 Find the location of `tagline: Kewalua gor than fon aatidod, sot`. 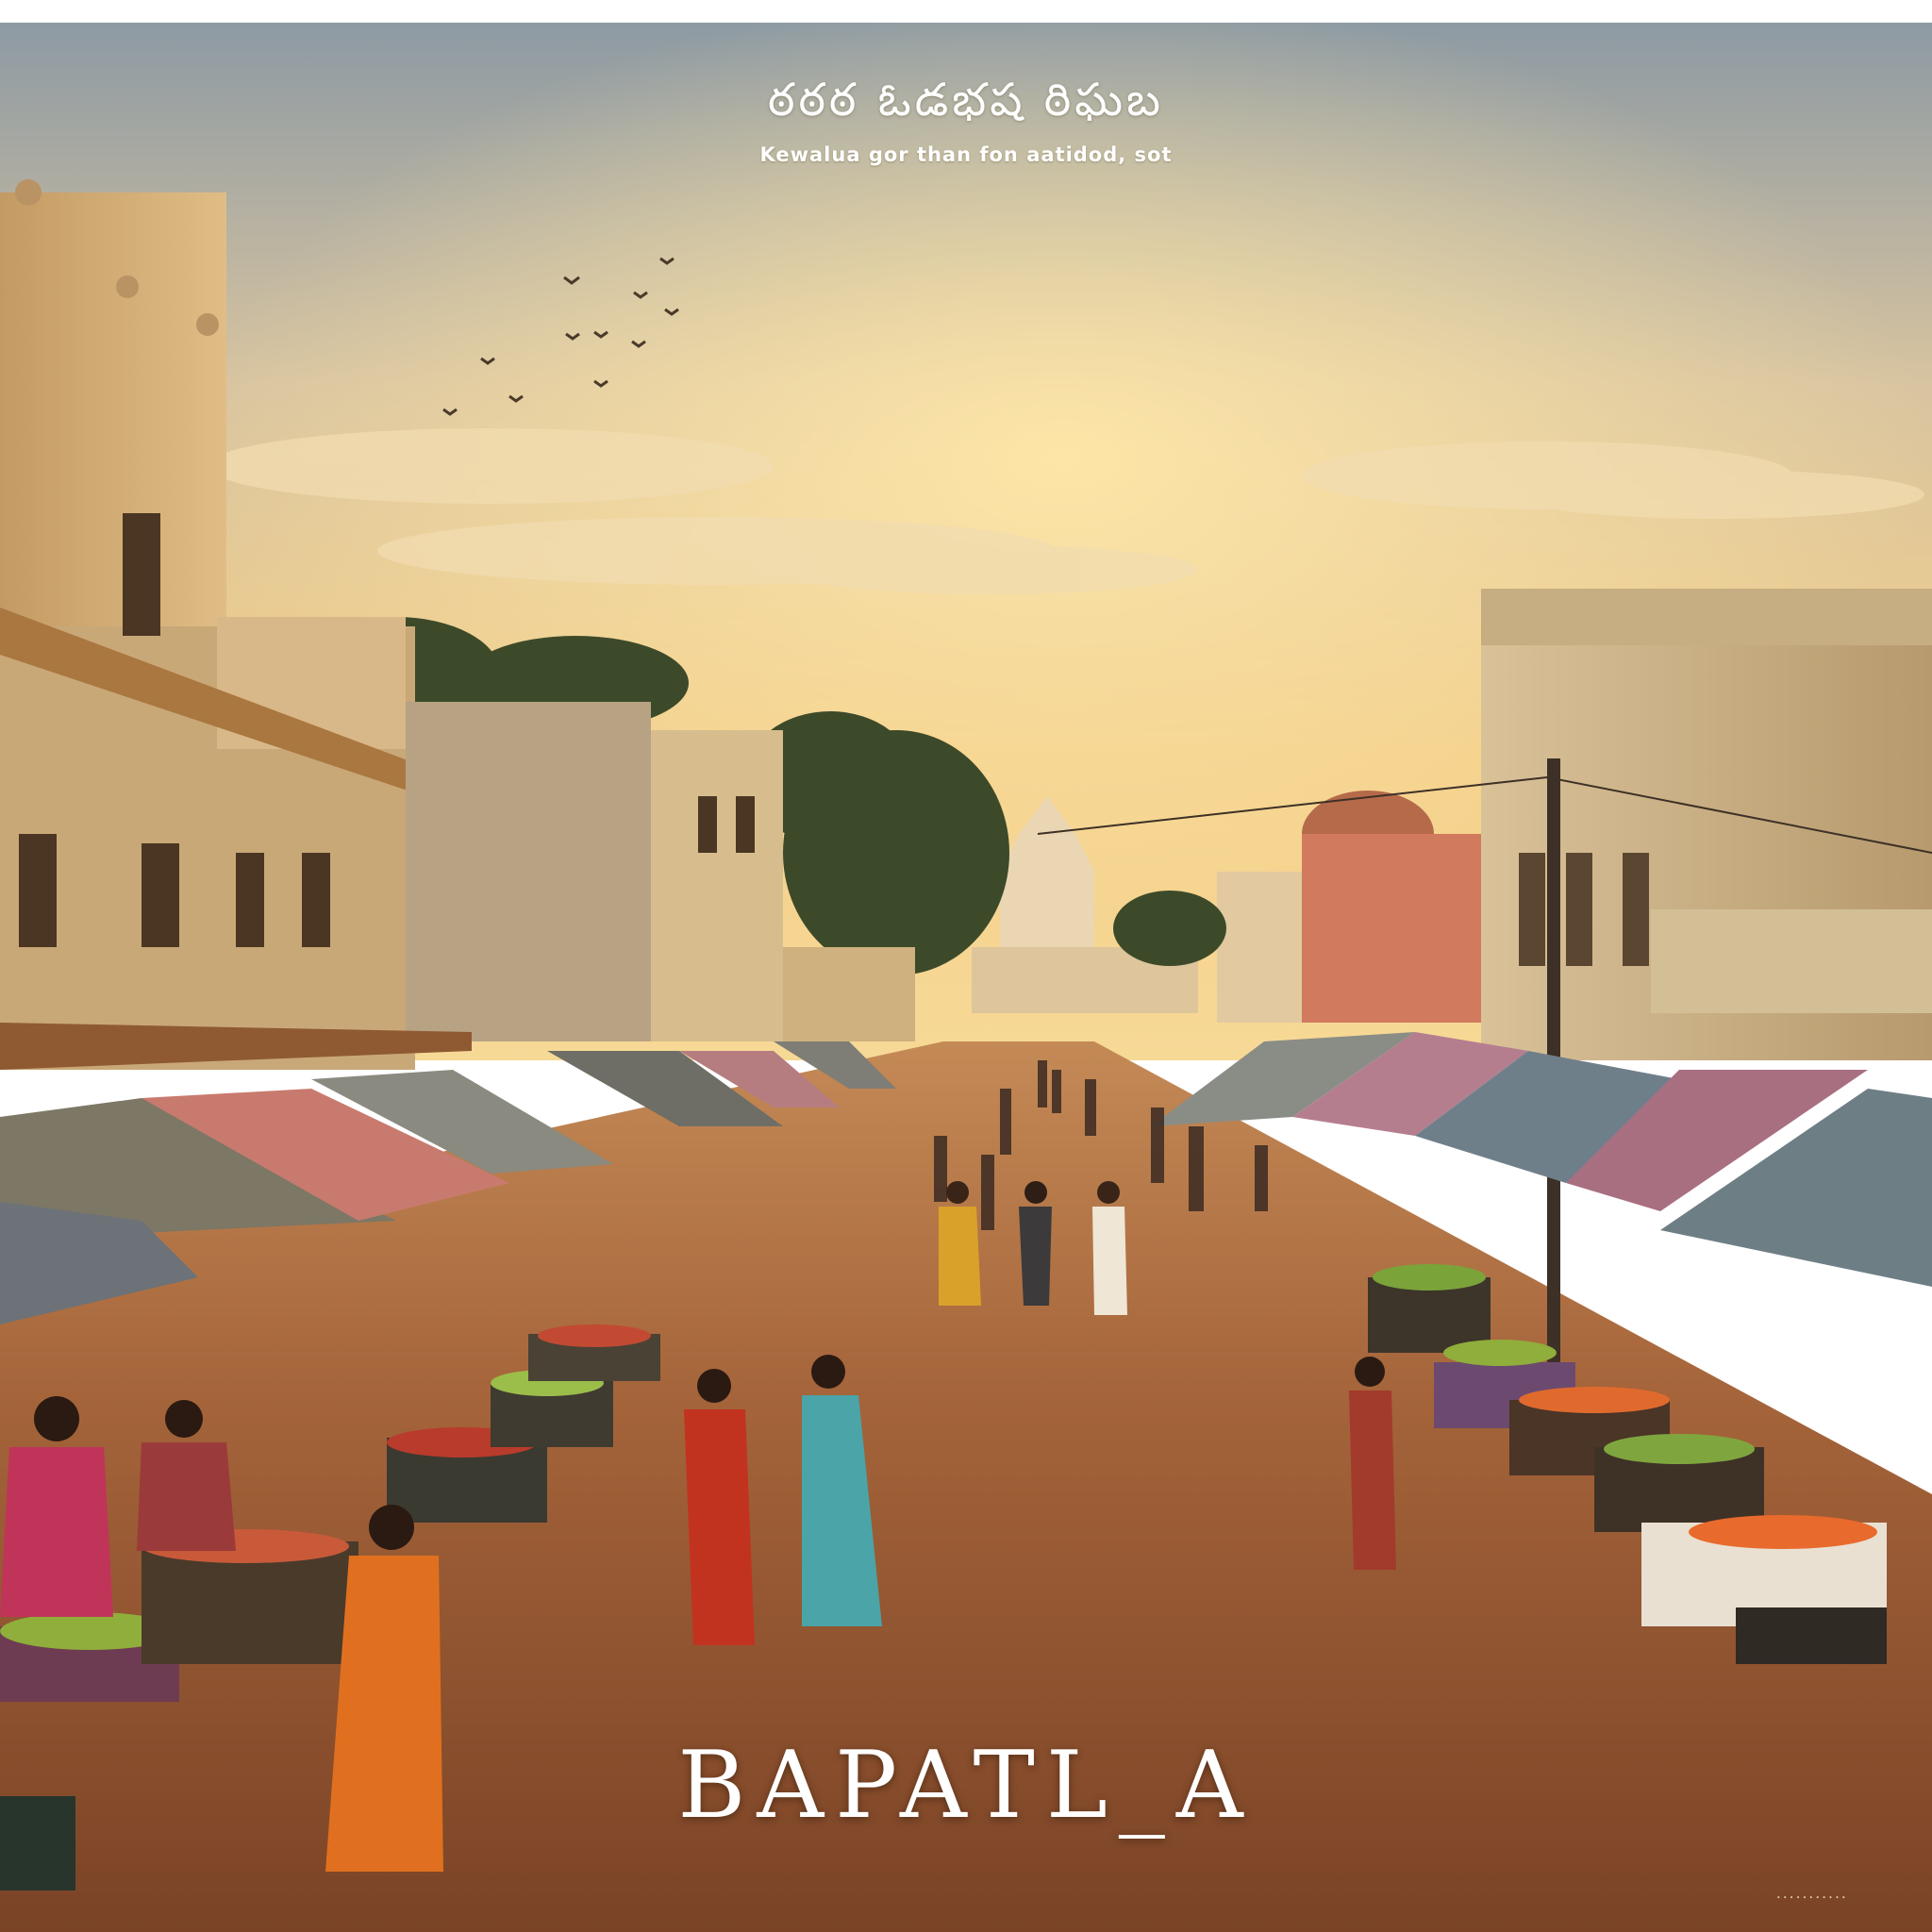

tagline: Kewalua gor than fon aatidod, sot is located at coordinates (966, 155).